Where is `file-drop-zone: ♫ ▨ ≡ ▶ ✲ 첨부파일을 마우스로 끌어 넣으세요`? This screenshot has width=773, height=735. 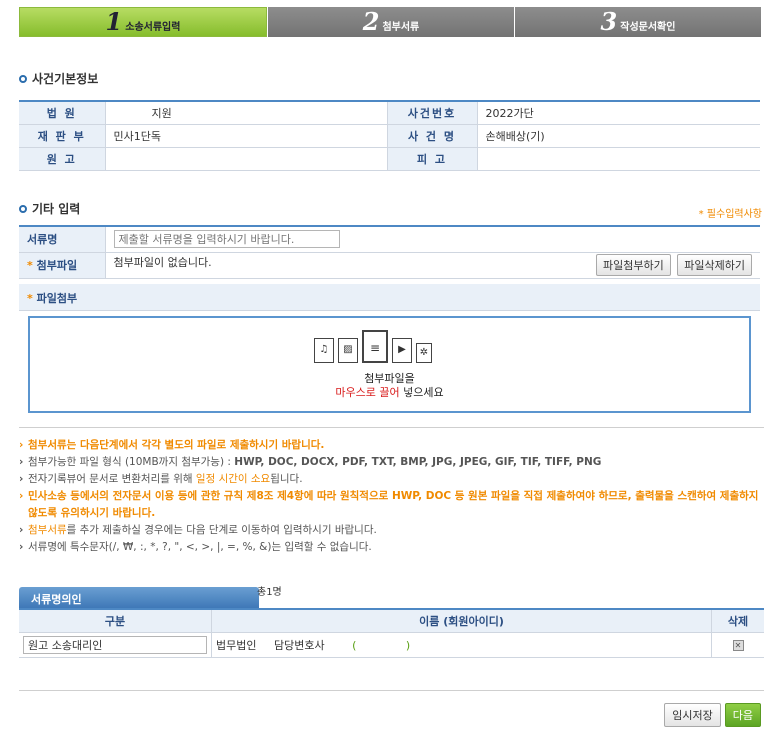
file-drop-zone: ♫ ▨ ≡ ▶ ✲ 첨부파일을 마우스로 끌어 넣으세요 is located at coordinates (389, 364).